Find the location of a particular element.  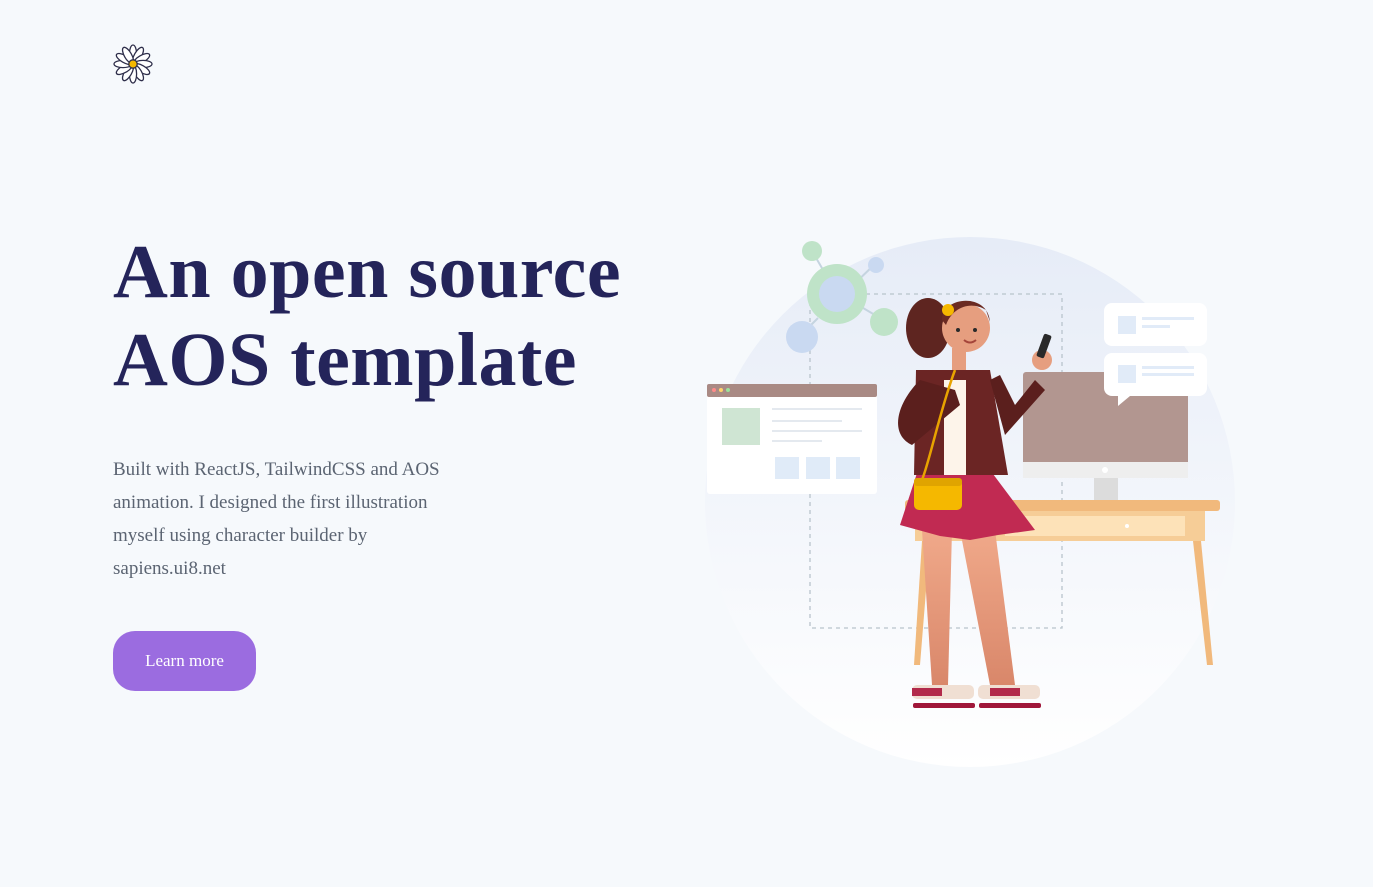

browser-window-card is located at coordinates (792, 439).